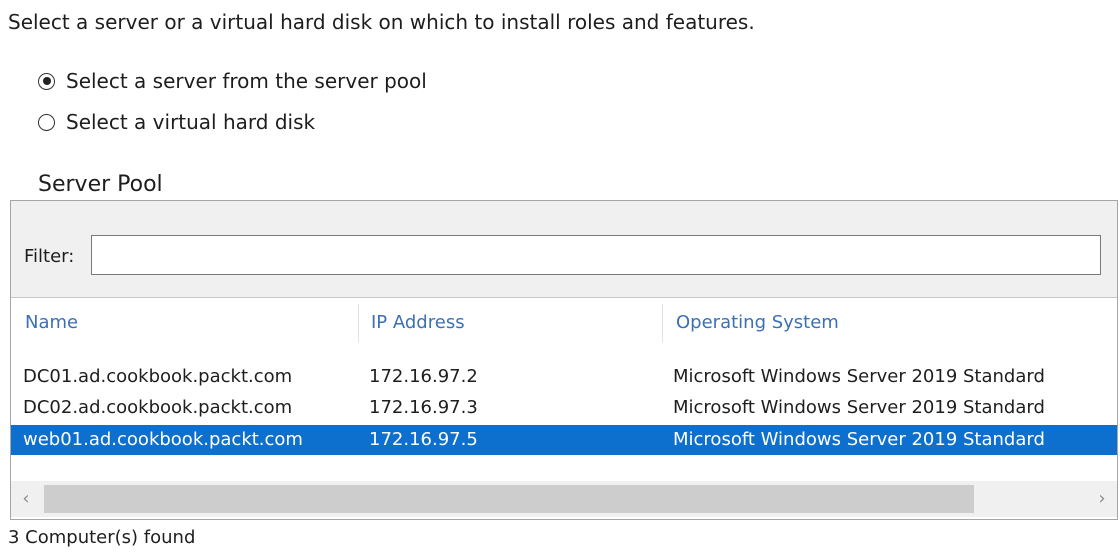 Image resolution: width=1120 pixels, height=556 pixels. What do you see at coordinates (26, 499) in the screenshot?
I see `scroll-left-icon: ‹` at bounding box center [26, 499].